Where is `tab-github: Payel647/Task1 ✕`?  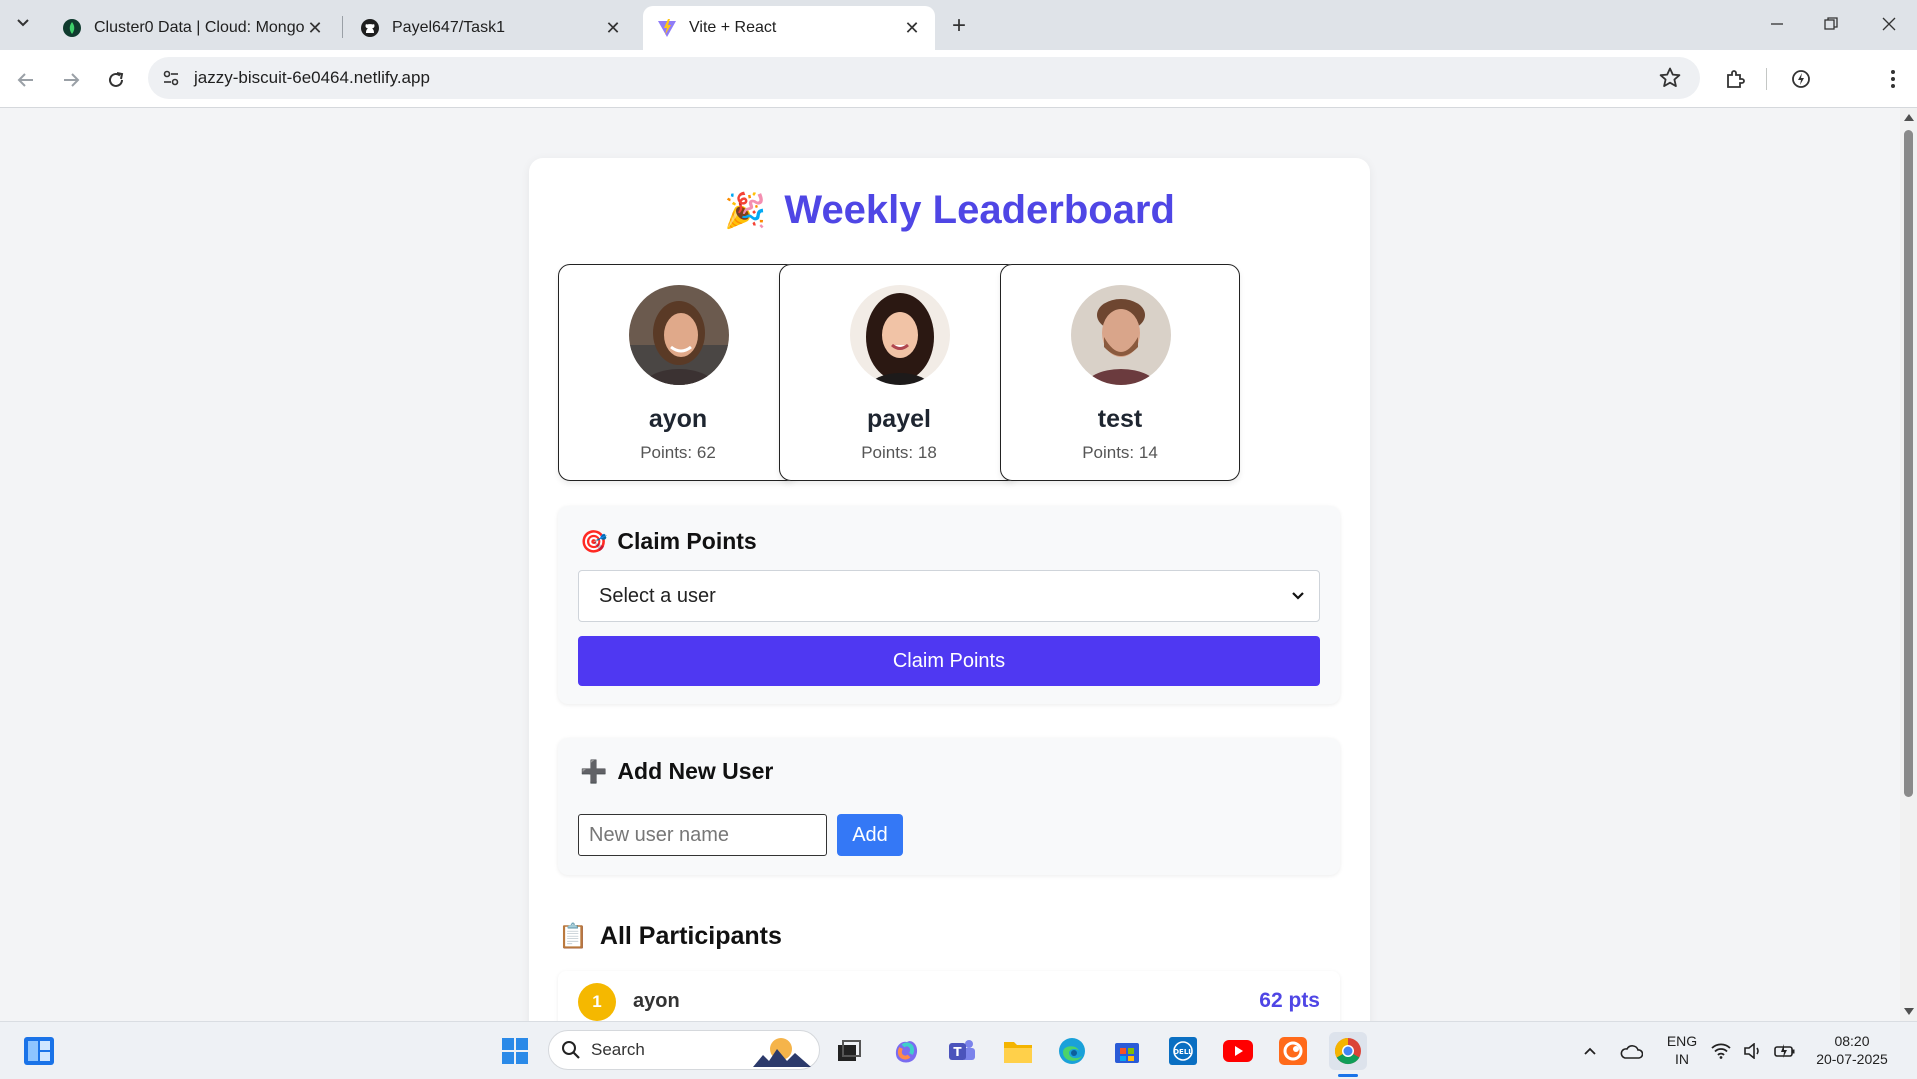 tab-github: Payel647/Task1 ✕ is located at coordinates (491, 28).